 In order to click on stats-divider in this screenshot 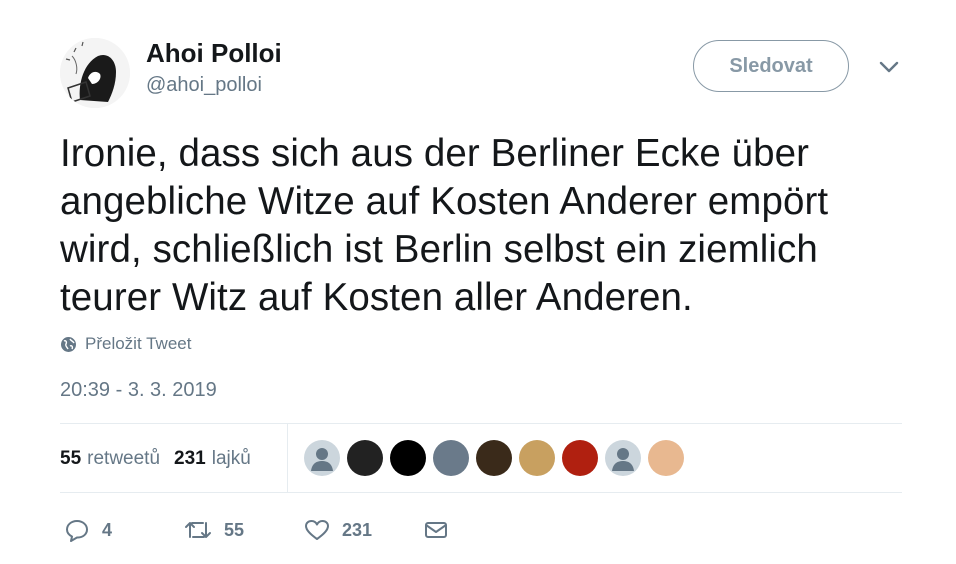, I will do `click(287, 458)`.